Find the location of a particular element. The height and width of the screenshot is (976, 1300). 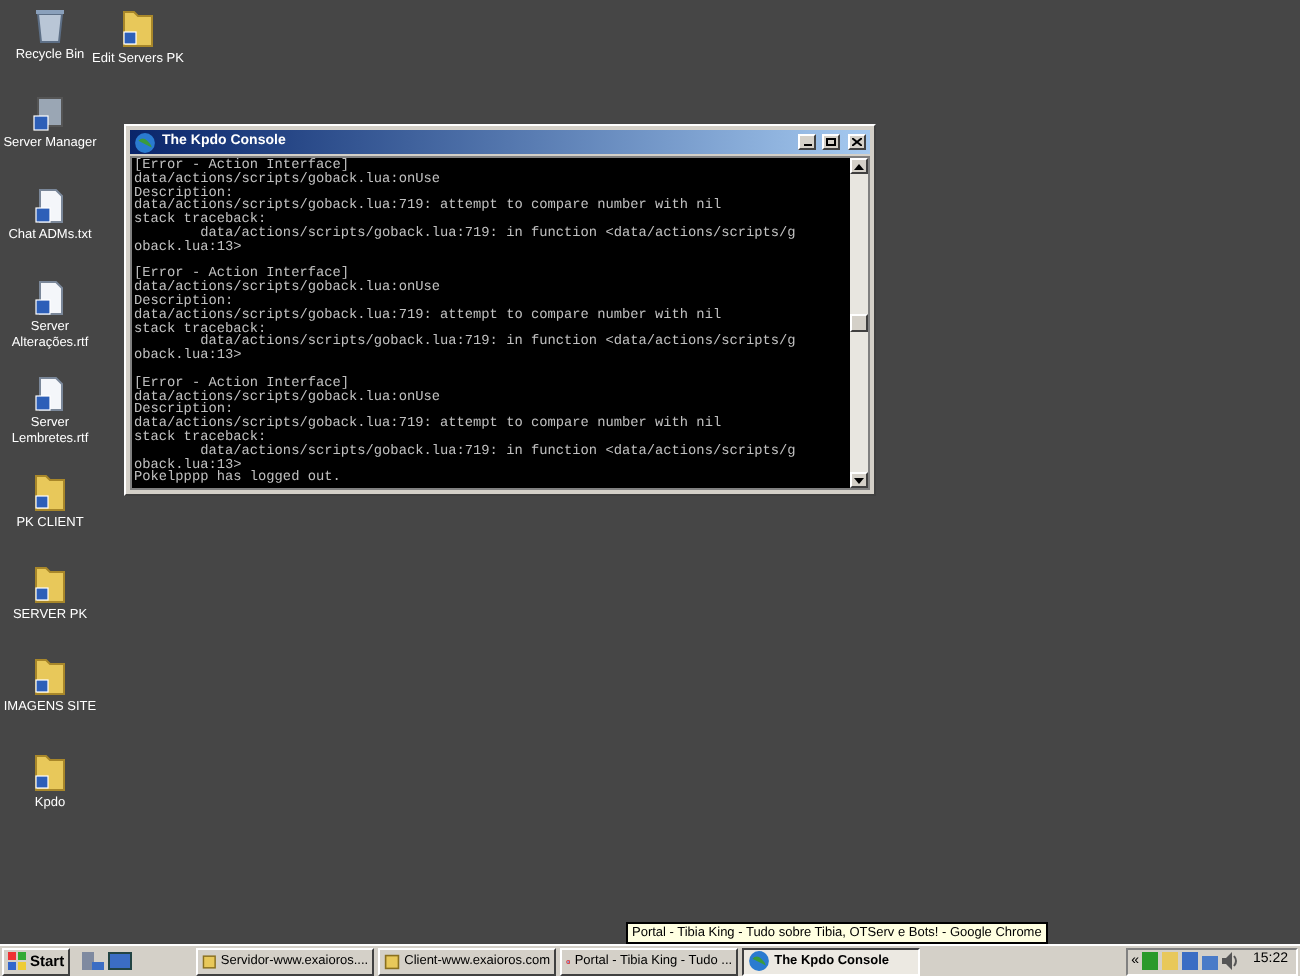

close-button is located at coordinates (857, 142).